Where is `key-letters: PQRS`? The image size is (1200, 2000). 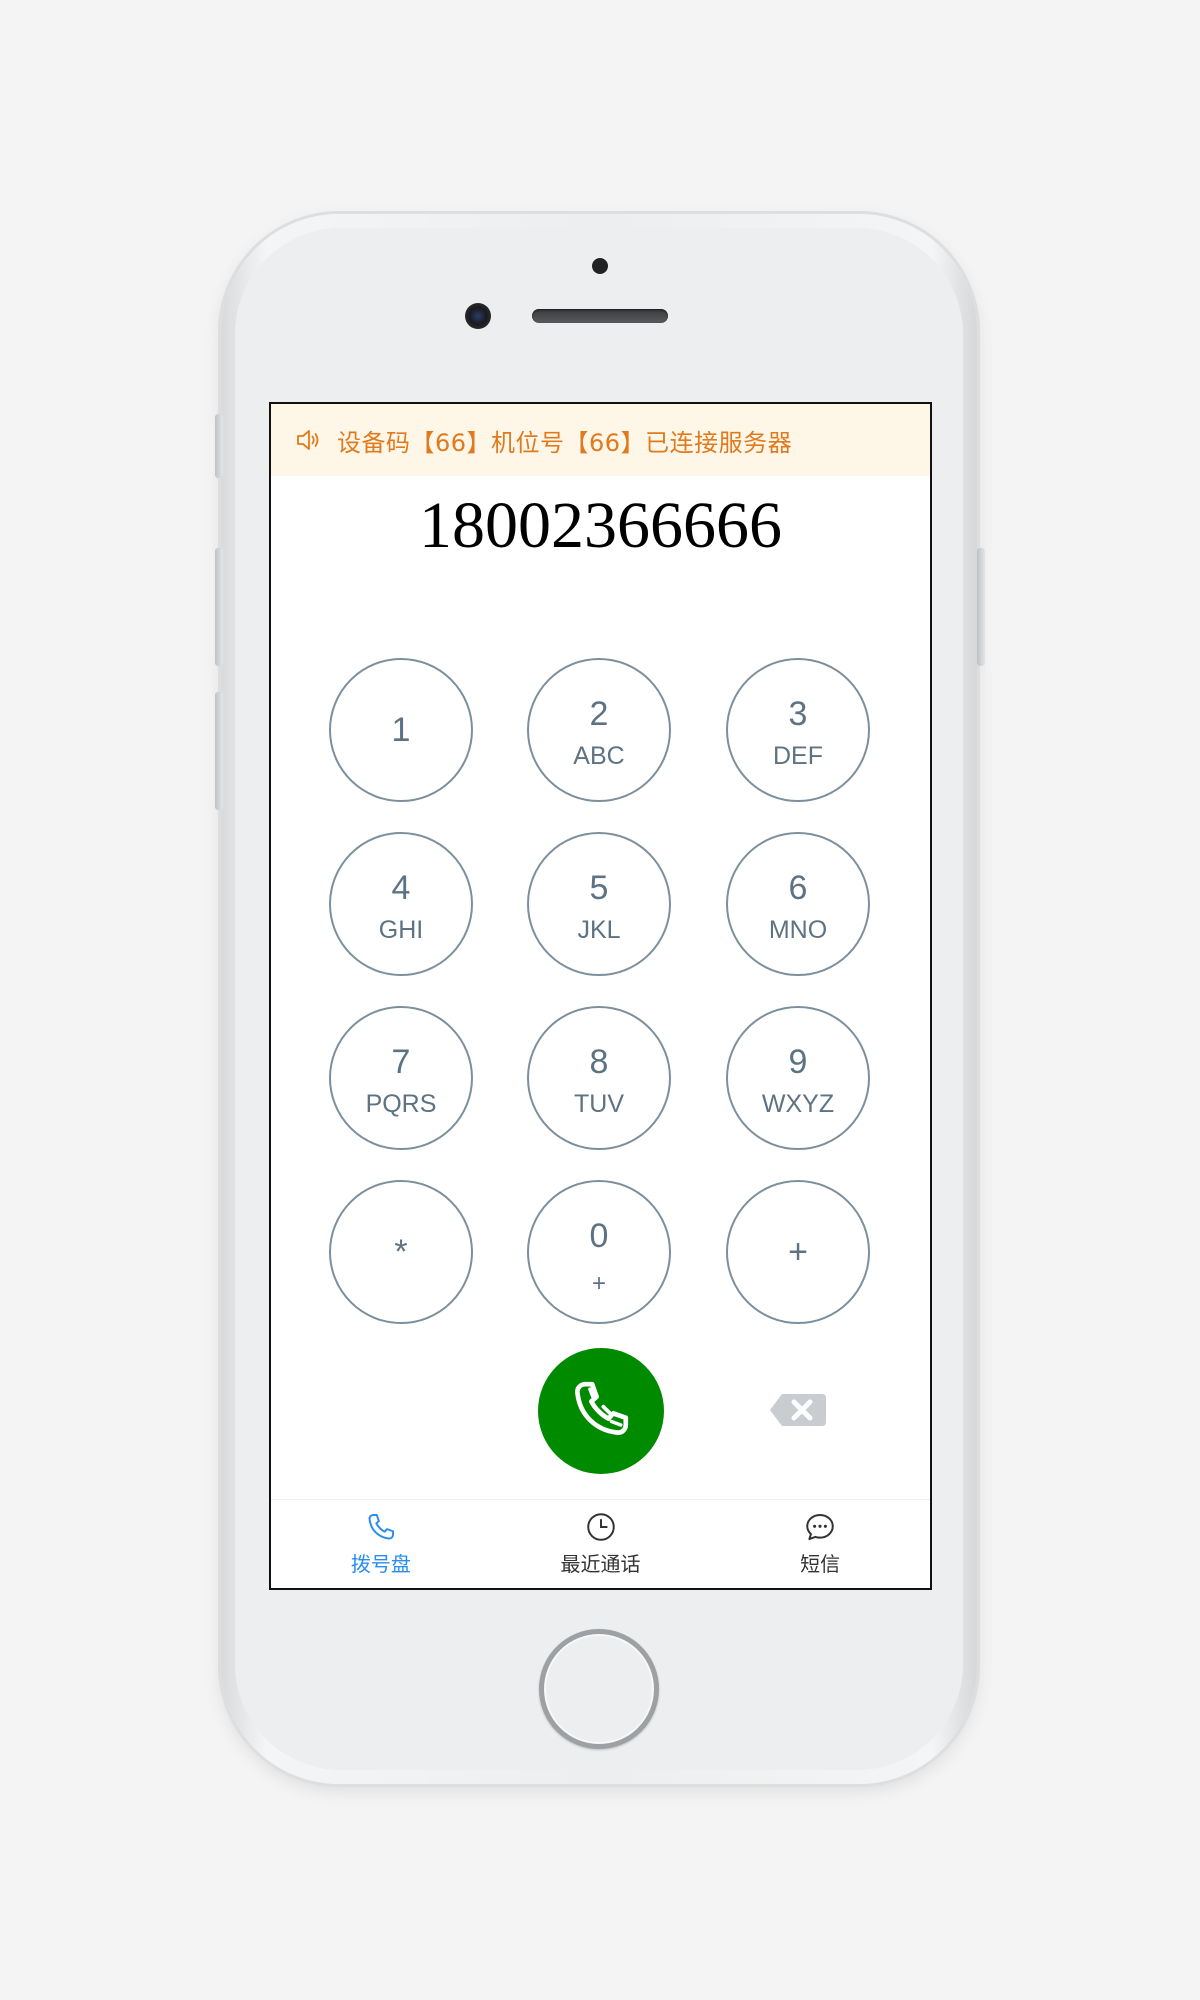
key-letters: PQRS is located at coordinates (401, 1104).